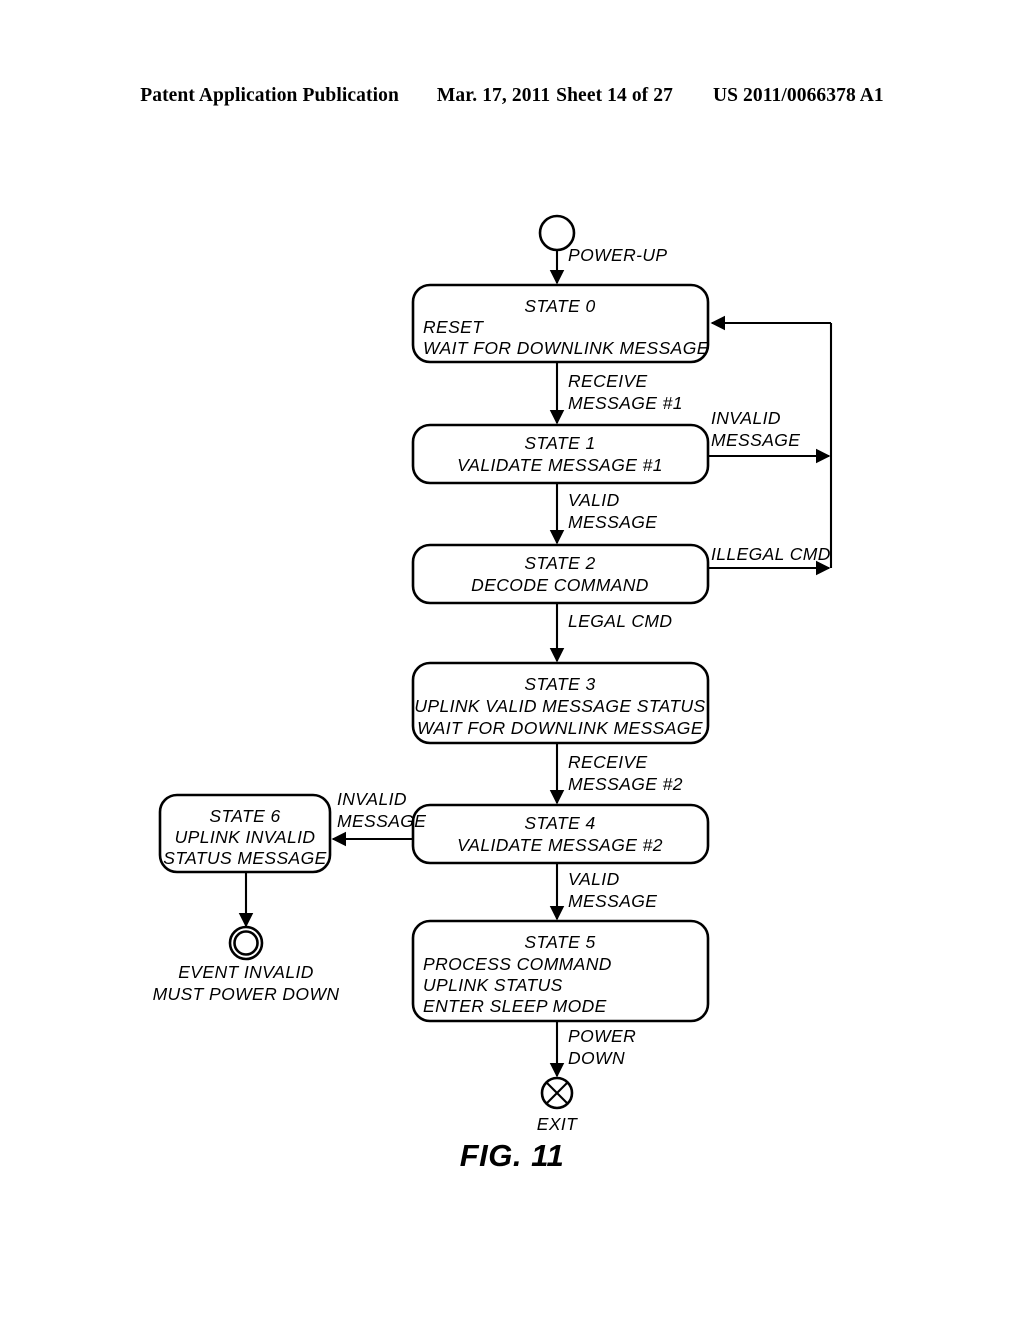  I want to click on edge-valid-message-1: VALID MESSAGE, so click(603, 514).